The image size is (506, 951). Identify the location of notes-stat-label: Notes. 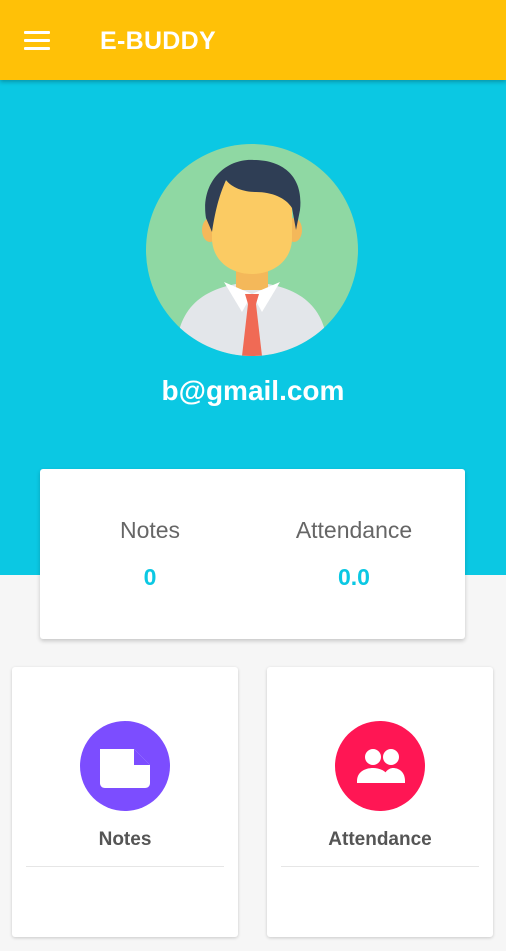
(150, 530).